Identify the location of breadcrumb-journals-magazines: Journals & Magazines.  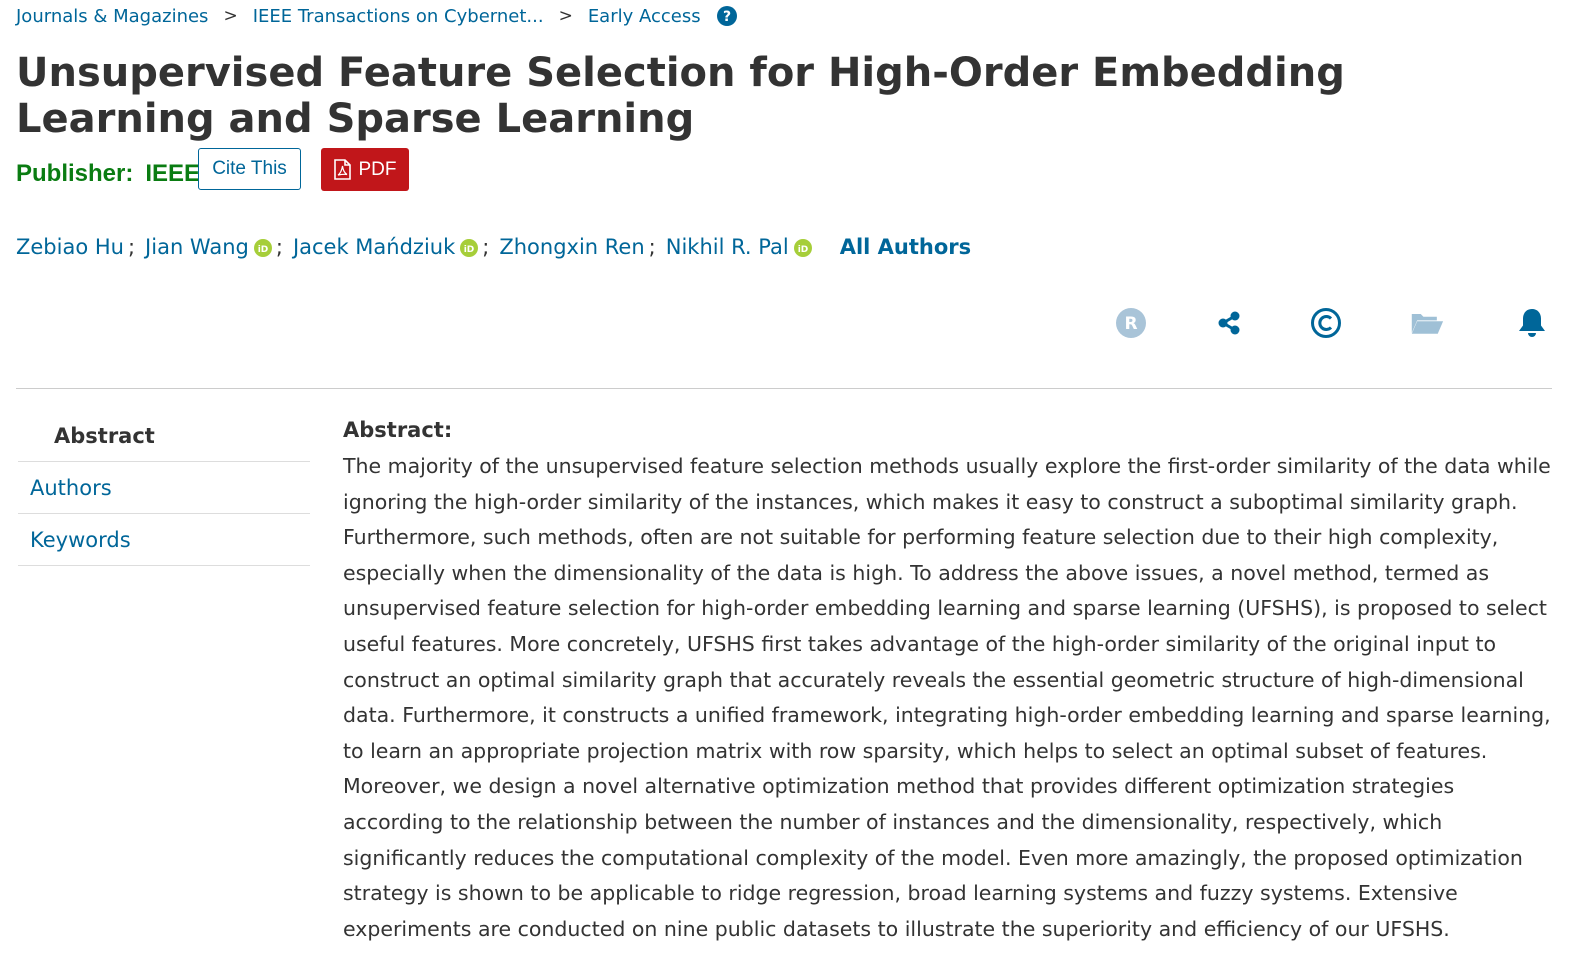
(112, 16).